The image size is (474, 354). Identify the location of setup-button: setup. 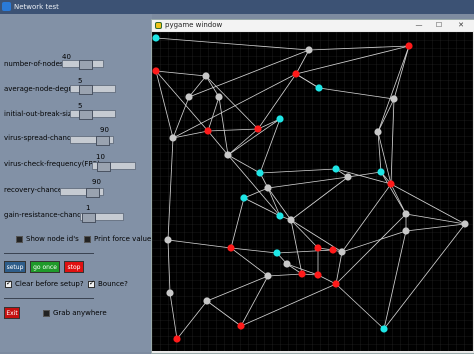
(15, 267).